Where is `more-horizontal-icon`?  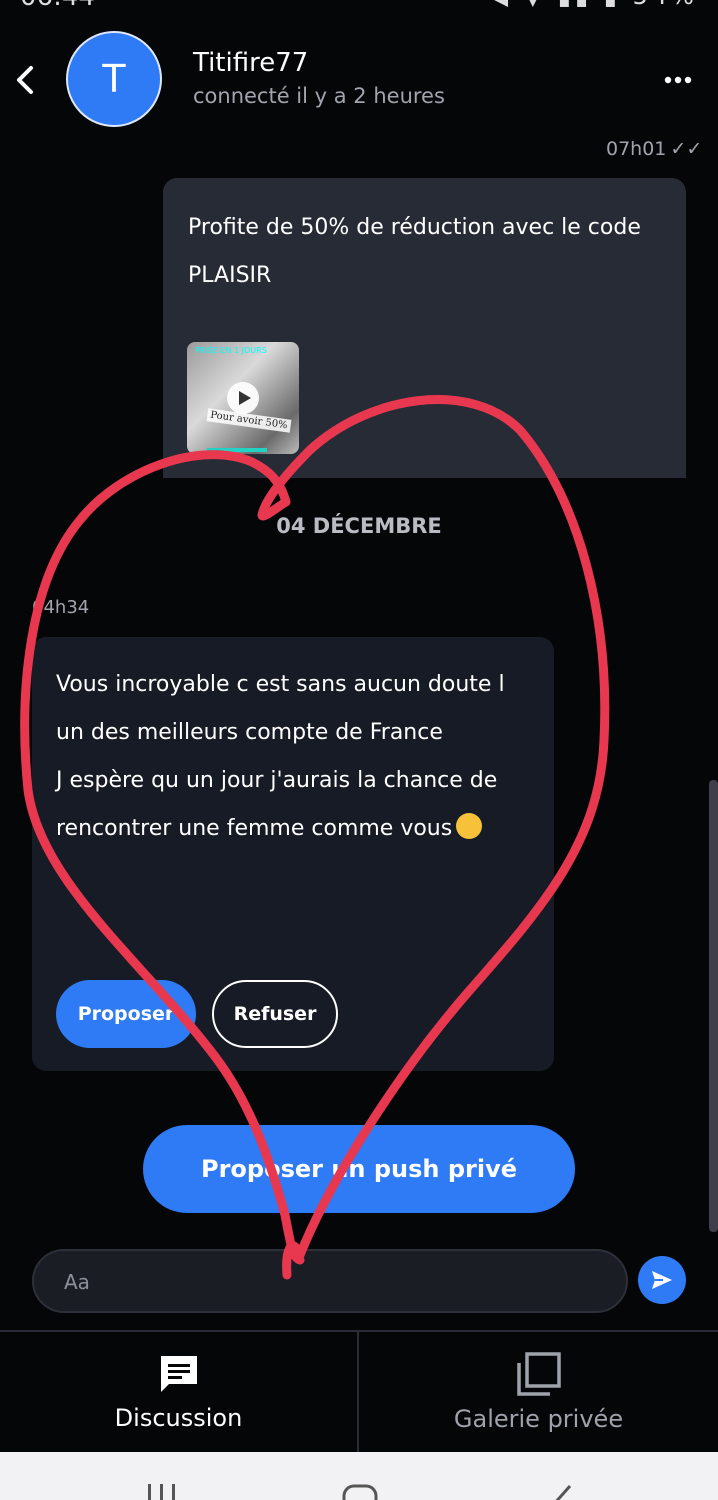 more-horizontal-icon is located at coordinates (678, 80).